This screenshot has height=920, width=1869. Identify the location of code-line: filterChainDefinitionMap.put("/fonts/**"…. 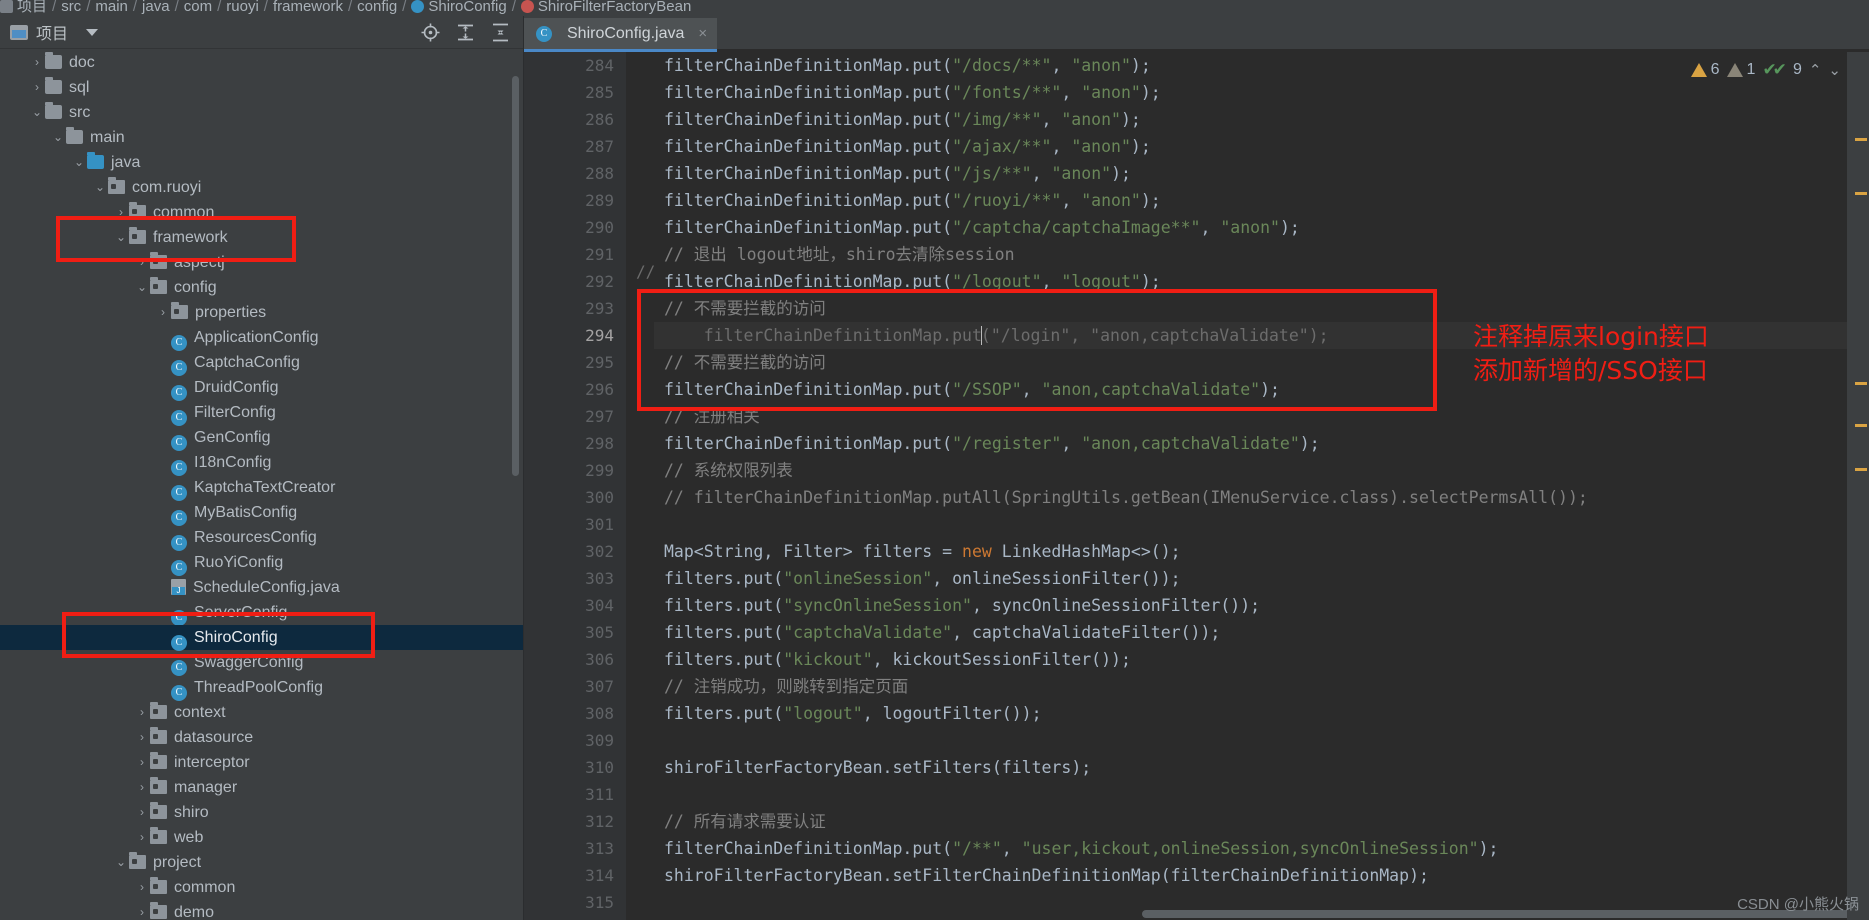
(1261, 92).